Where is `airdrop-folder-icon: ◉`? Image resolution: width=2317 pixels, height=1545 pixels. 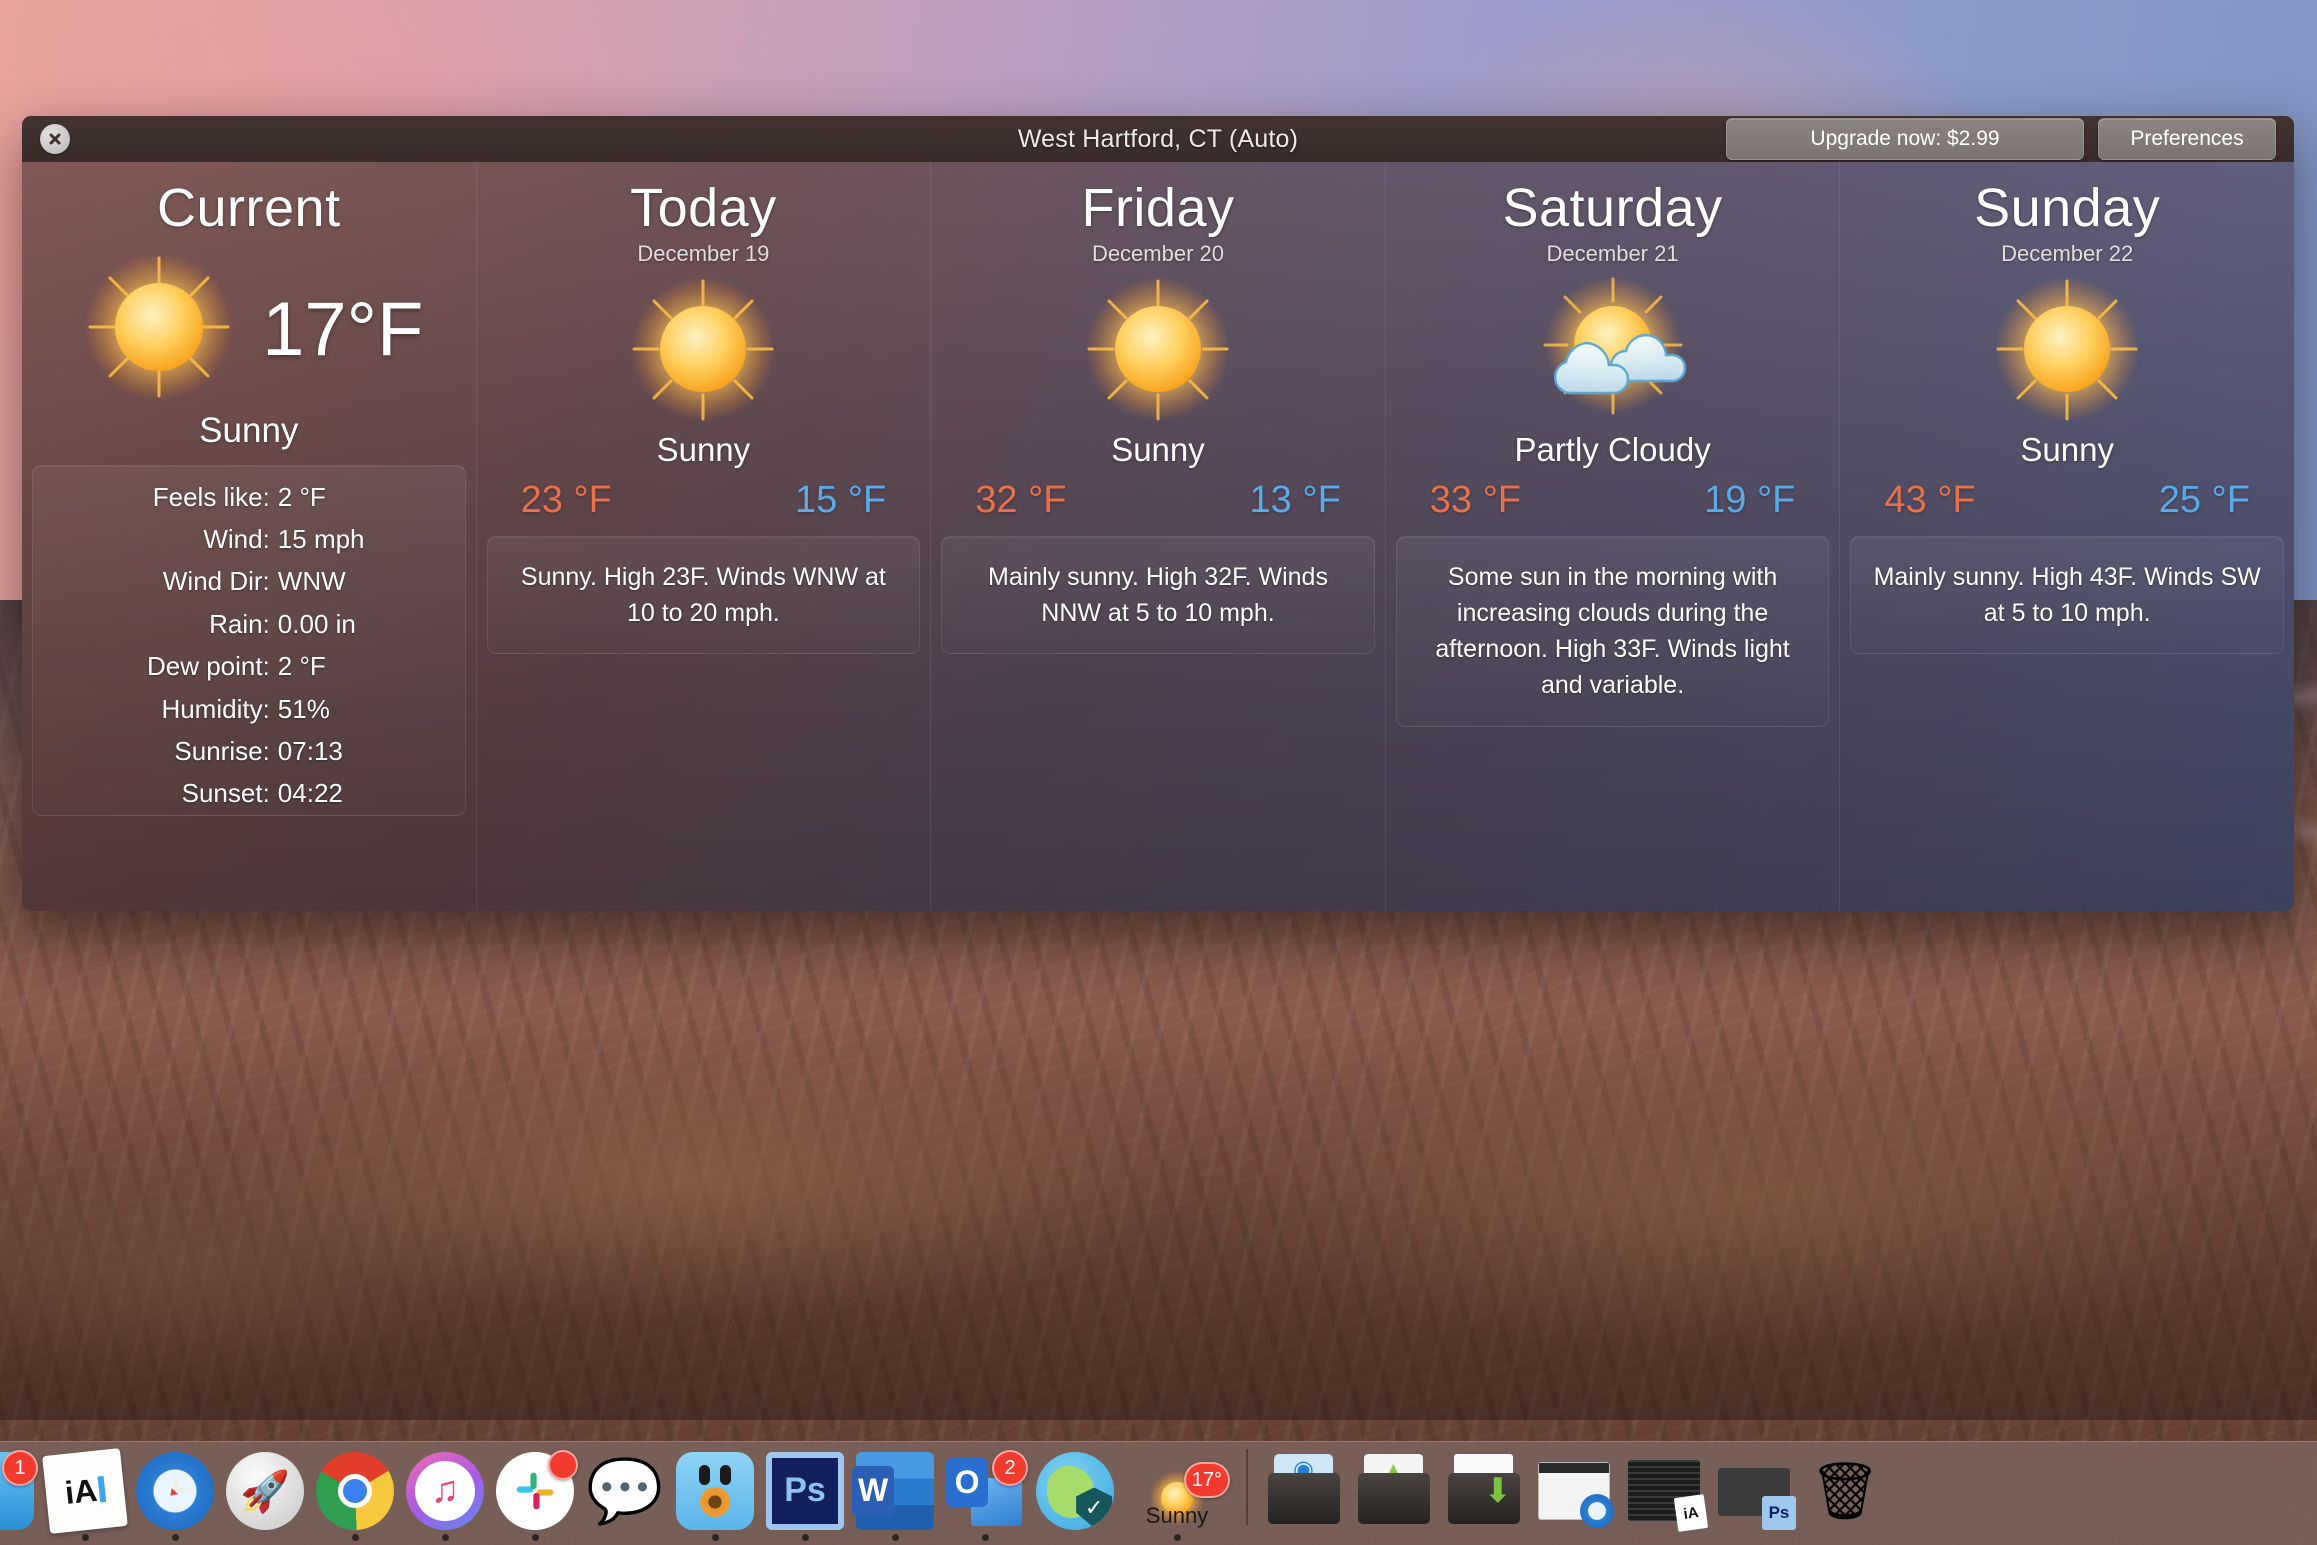
airdrop-folder-icon: ◉ is located at coordinates (1305, 1491).